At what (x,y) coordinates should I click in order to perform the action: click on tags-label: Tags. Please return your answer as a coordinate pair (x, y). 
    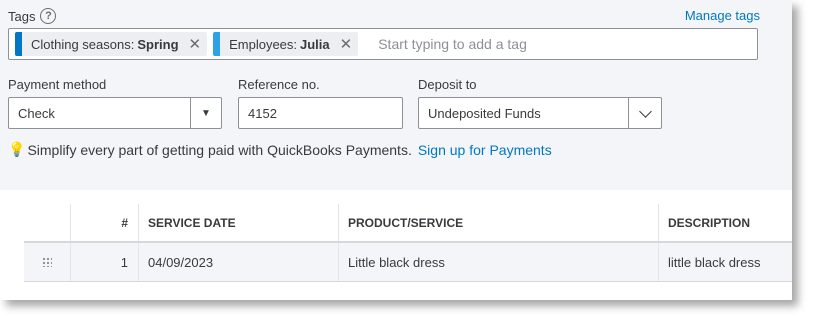
    Looking at the image, I should click on (22, 16).